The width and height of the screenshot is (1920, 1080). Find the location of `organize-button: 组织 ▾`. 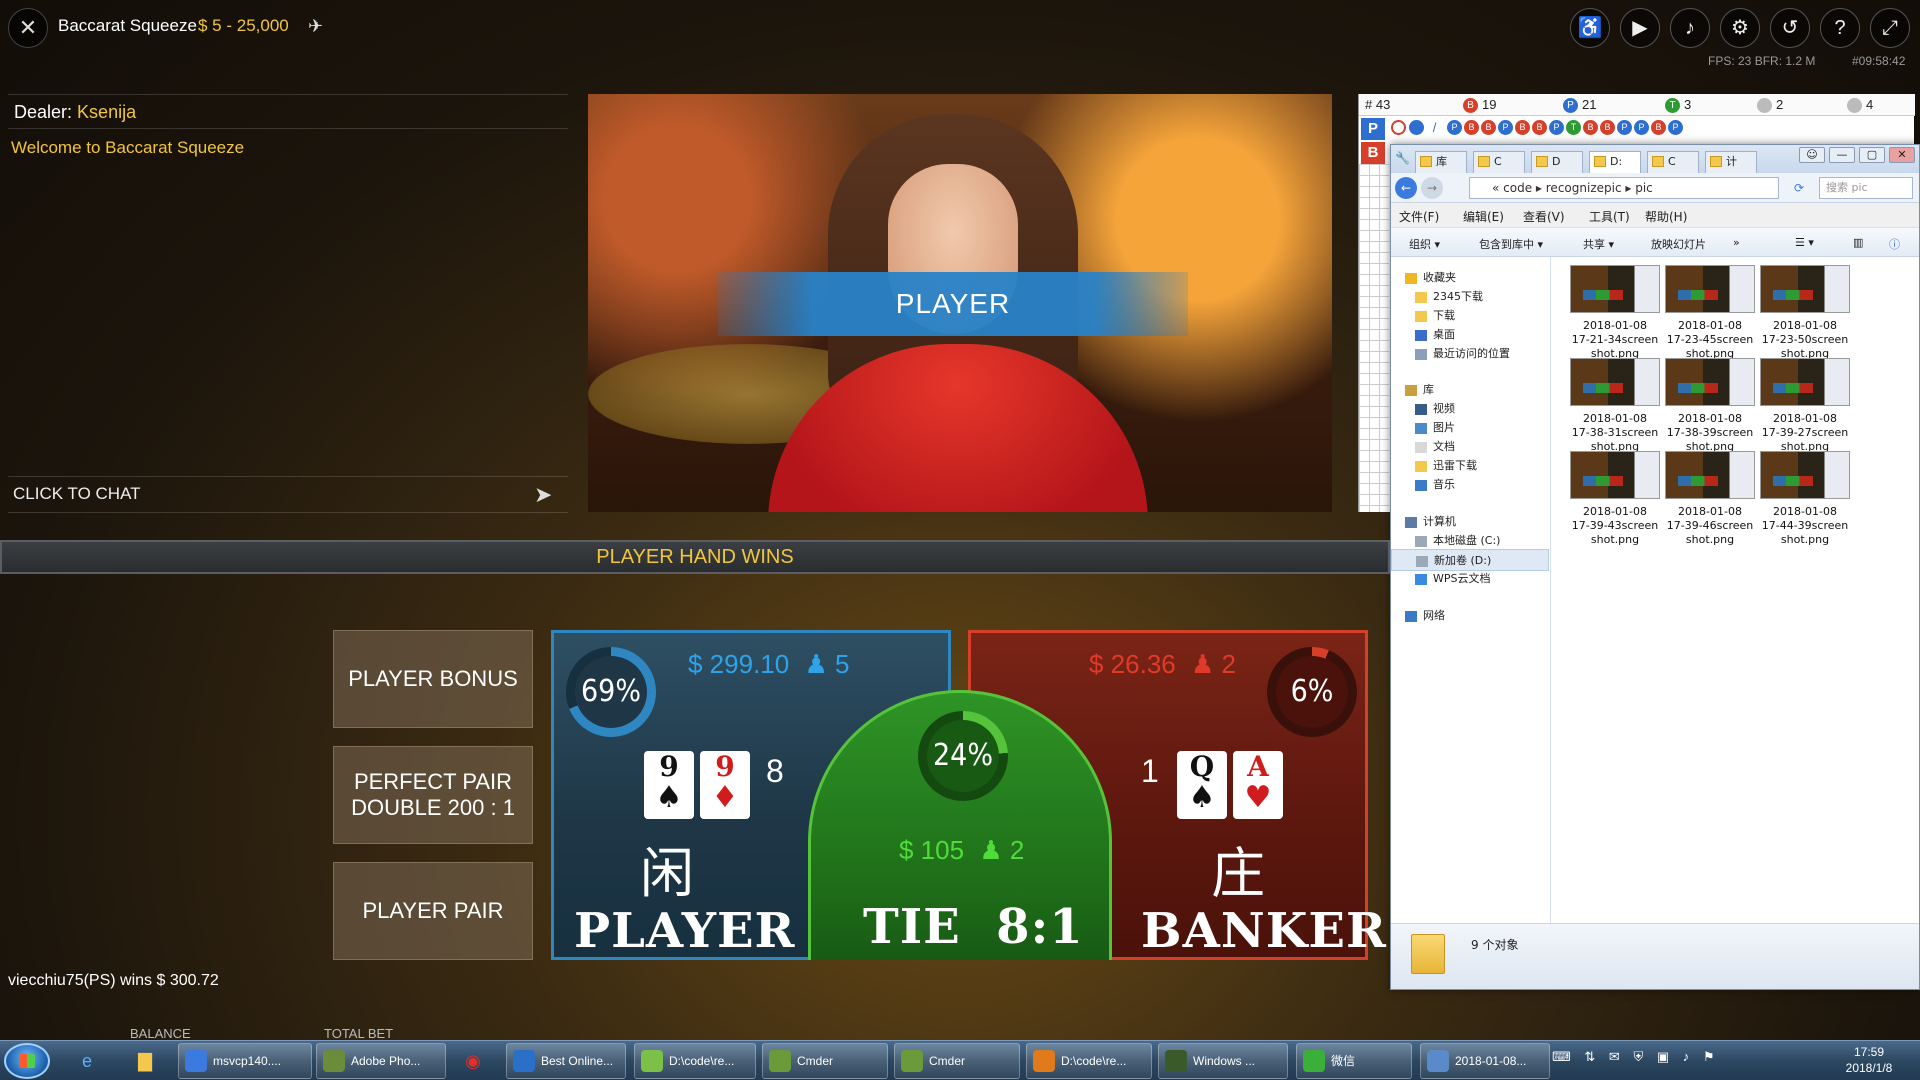

organize-button: 组织 ▾ is located at coordinates (1424, 244).